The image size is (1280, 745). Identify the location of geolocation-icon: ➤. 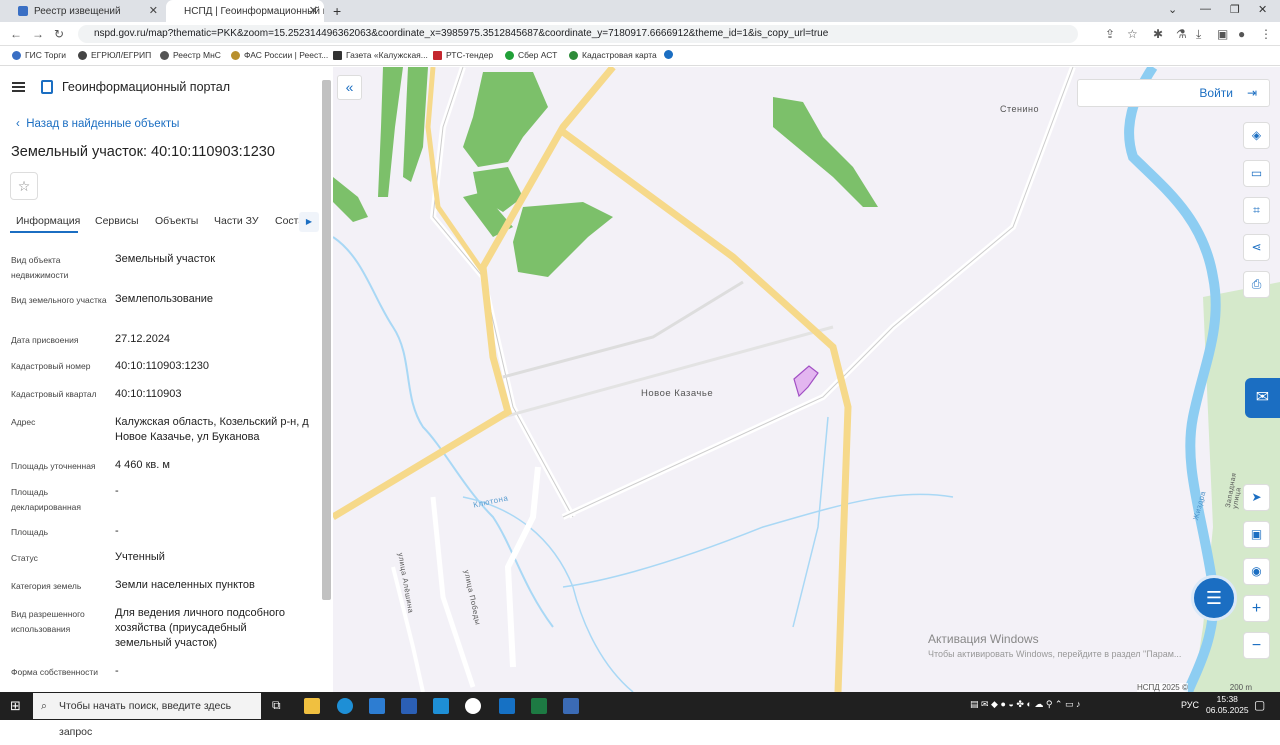
(1256, 497).